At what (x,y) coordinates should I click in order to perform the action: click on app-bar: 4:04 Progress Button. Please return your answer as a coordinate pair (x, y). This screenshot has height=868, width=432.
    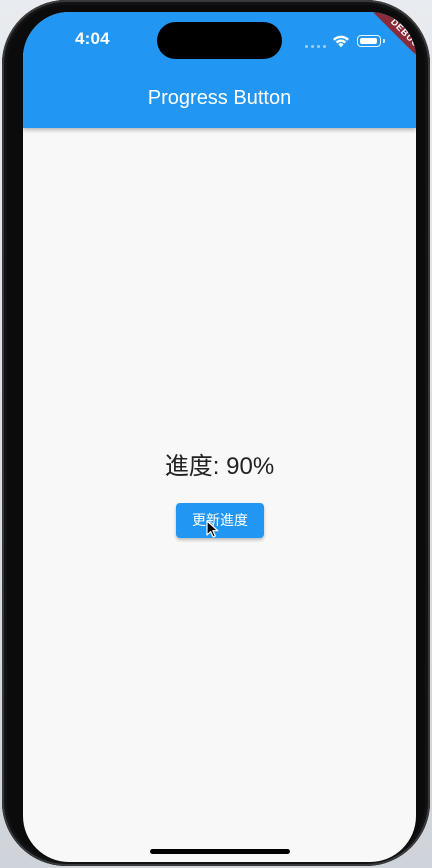
    Looking at the image, I should click on (219, 70).